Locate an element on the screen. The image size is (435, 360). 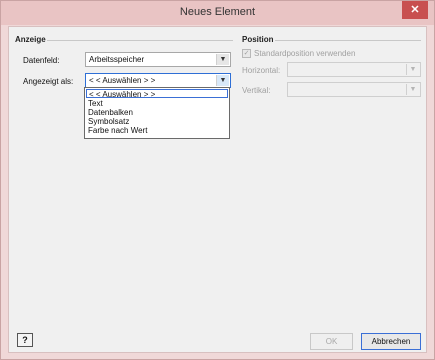
close-button: ✕ is located at coordinates (415, 10).